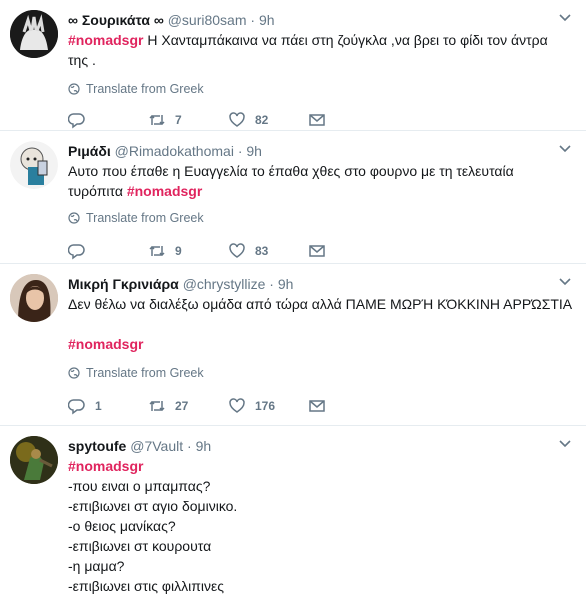 This screenshot has height=604, width=586. I want to click on like-button: 176, so click(268, 406).